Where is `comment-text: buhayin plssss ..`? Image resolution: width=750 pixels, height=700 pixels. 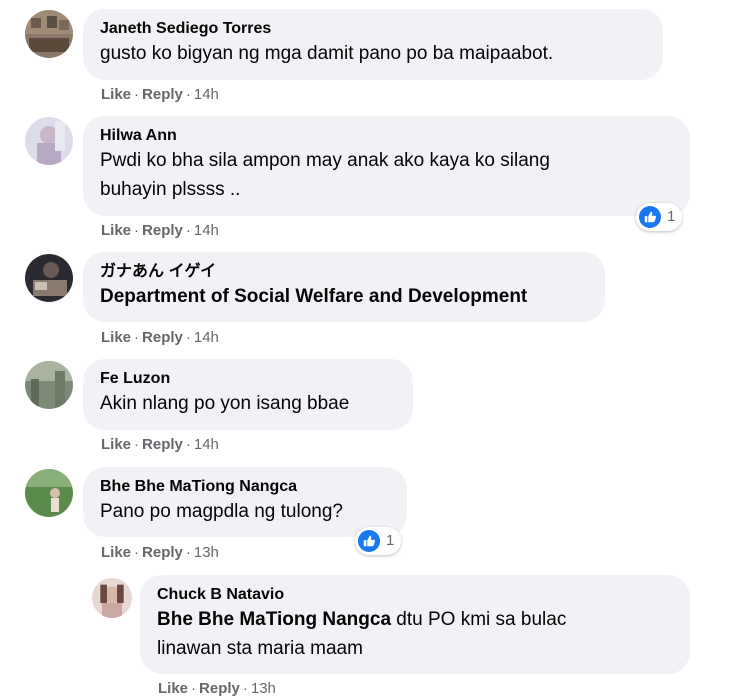 comment-text: buhayin plssss .. is located at coordinates (170, 189).